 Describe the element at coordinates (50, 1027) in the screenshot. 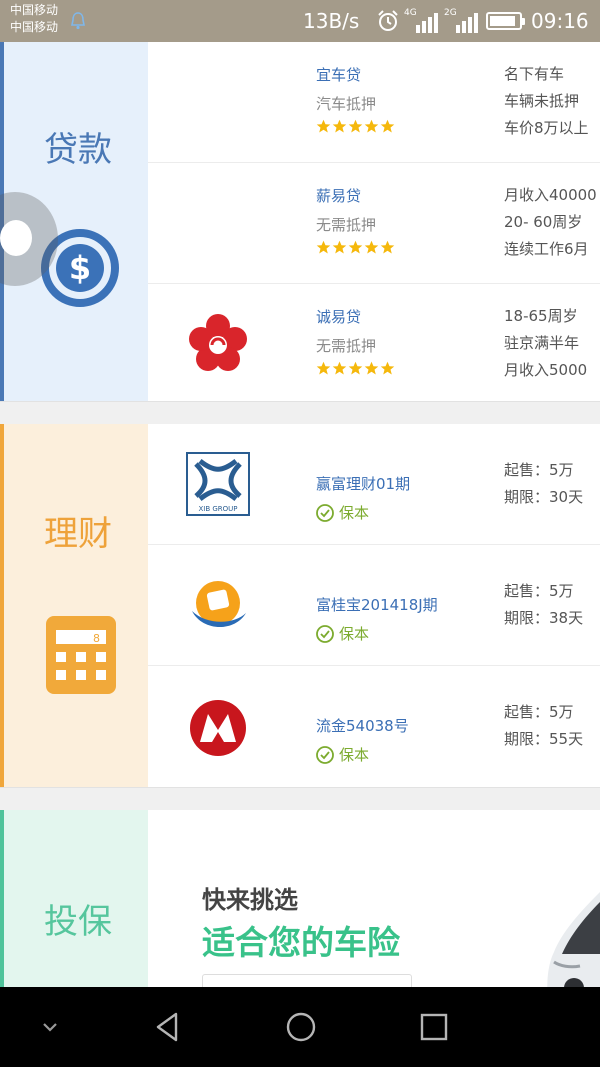

I see `hide-navbar-chevron-down-icon` at that location.